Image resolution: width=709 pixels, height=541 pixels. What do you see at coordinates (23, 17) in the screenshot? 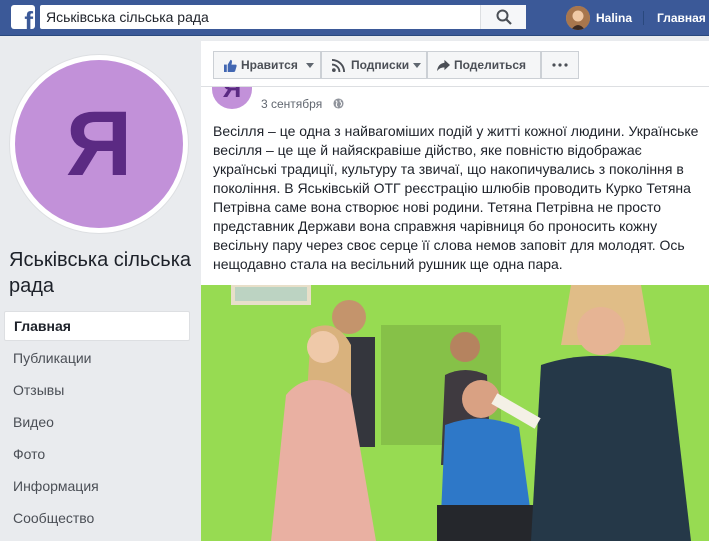
I see `facebook-logo-icon: f` at bounding box center [23, 17].